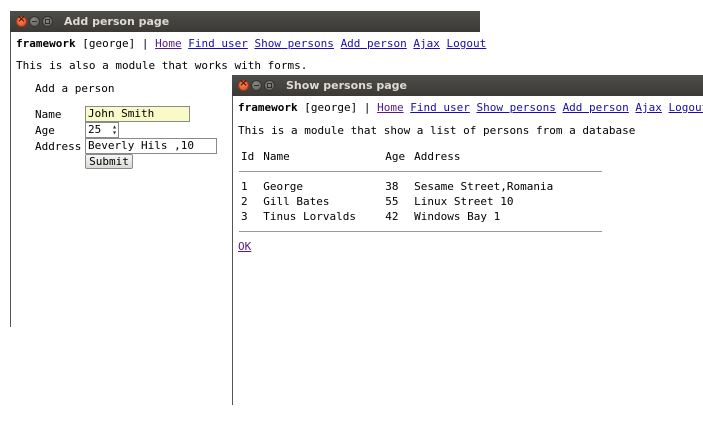  I want to click on window-title: Show persons page, so click(347, 85).